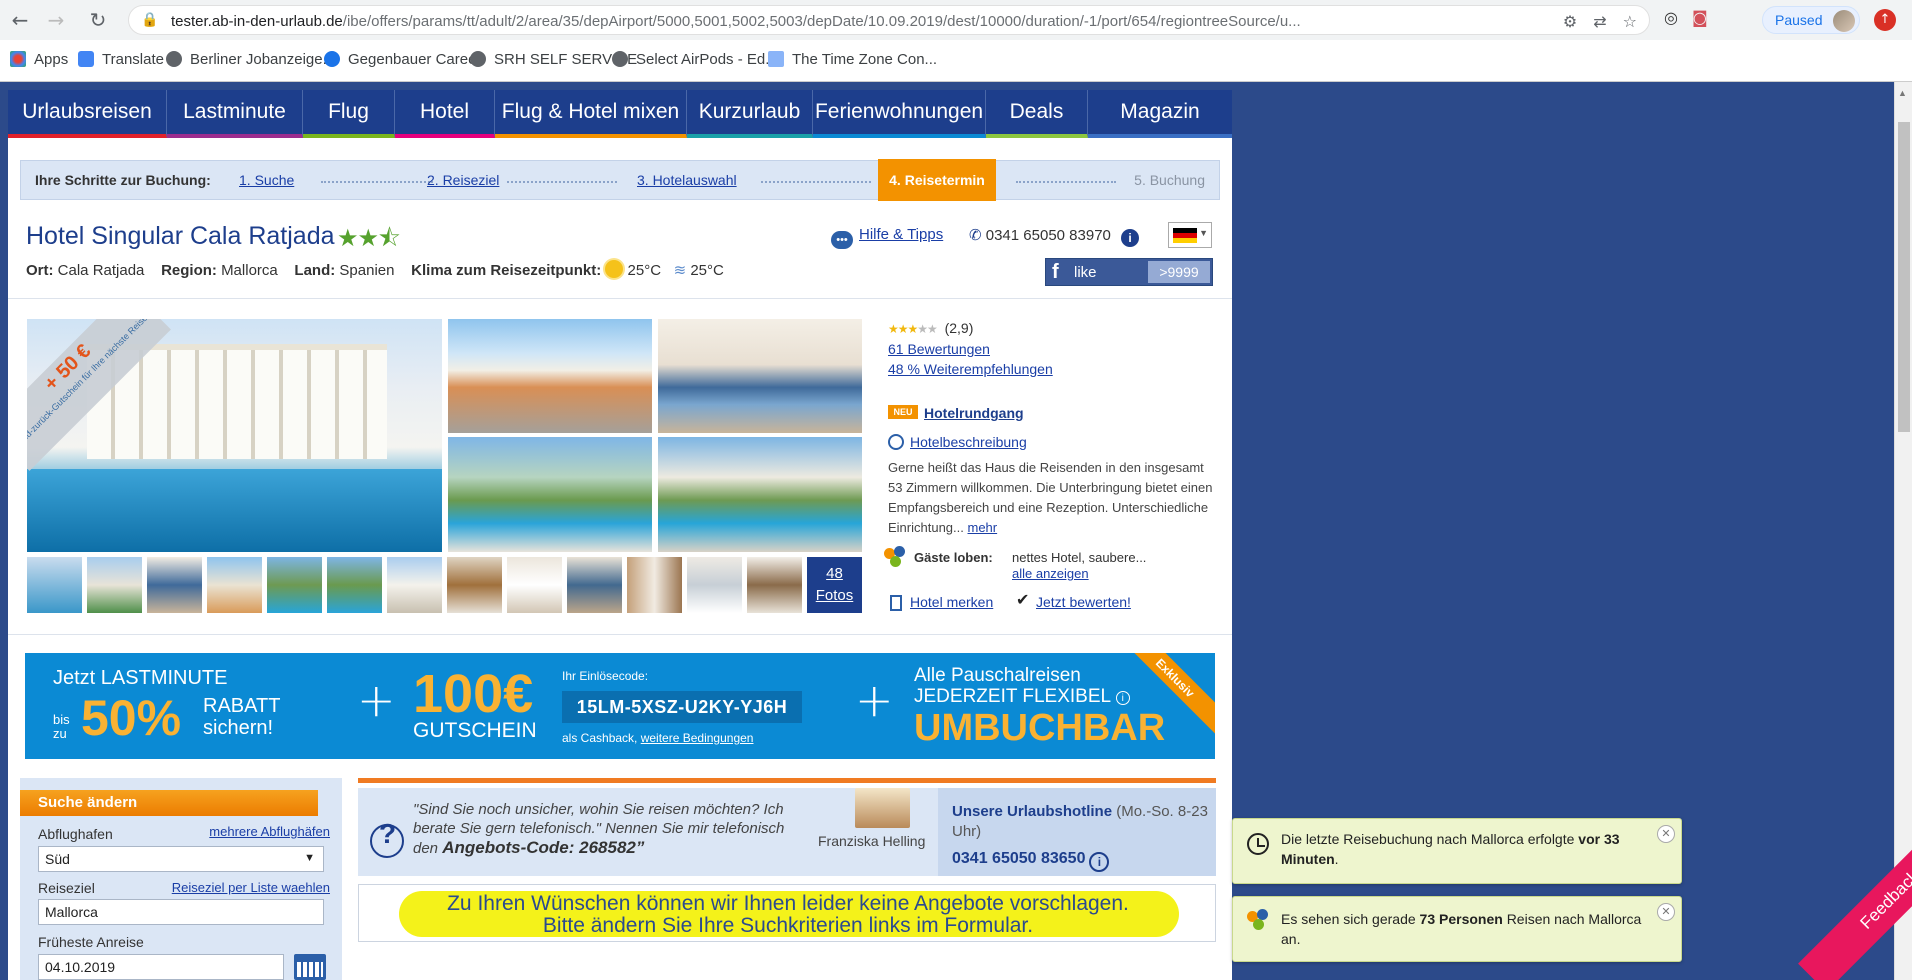  I want to click on destination-input: Mallorca, so click(181, 912).